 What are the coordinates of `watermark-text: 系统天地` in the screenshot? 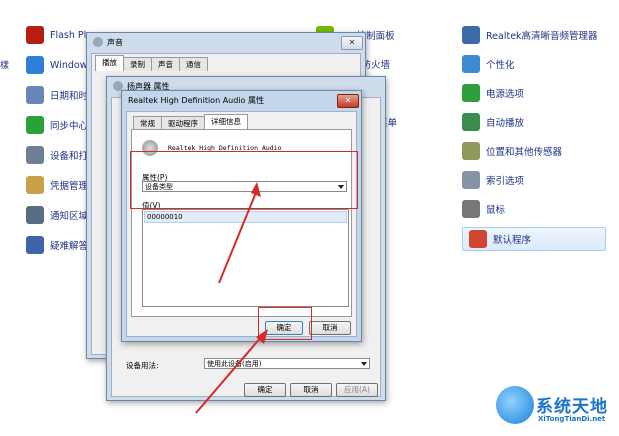 It's located at (572, 407).